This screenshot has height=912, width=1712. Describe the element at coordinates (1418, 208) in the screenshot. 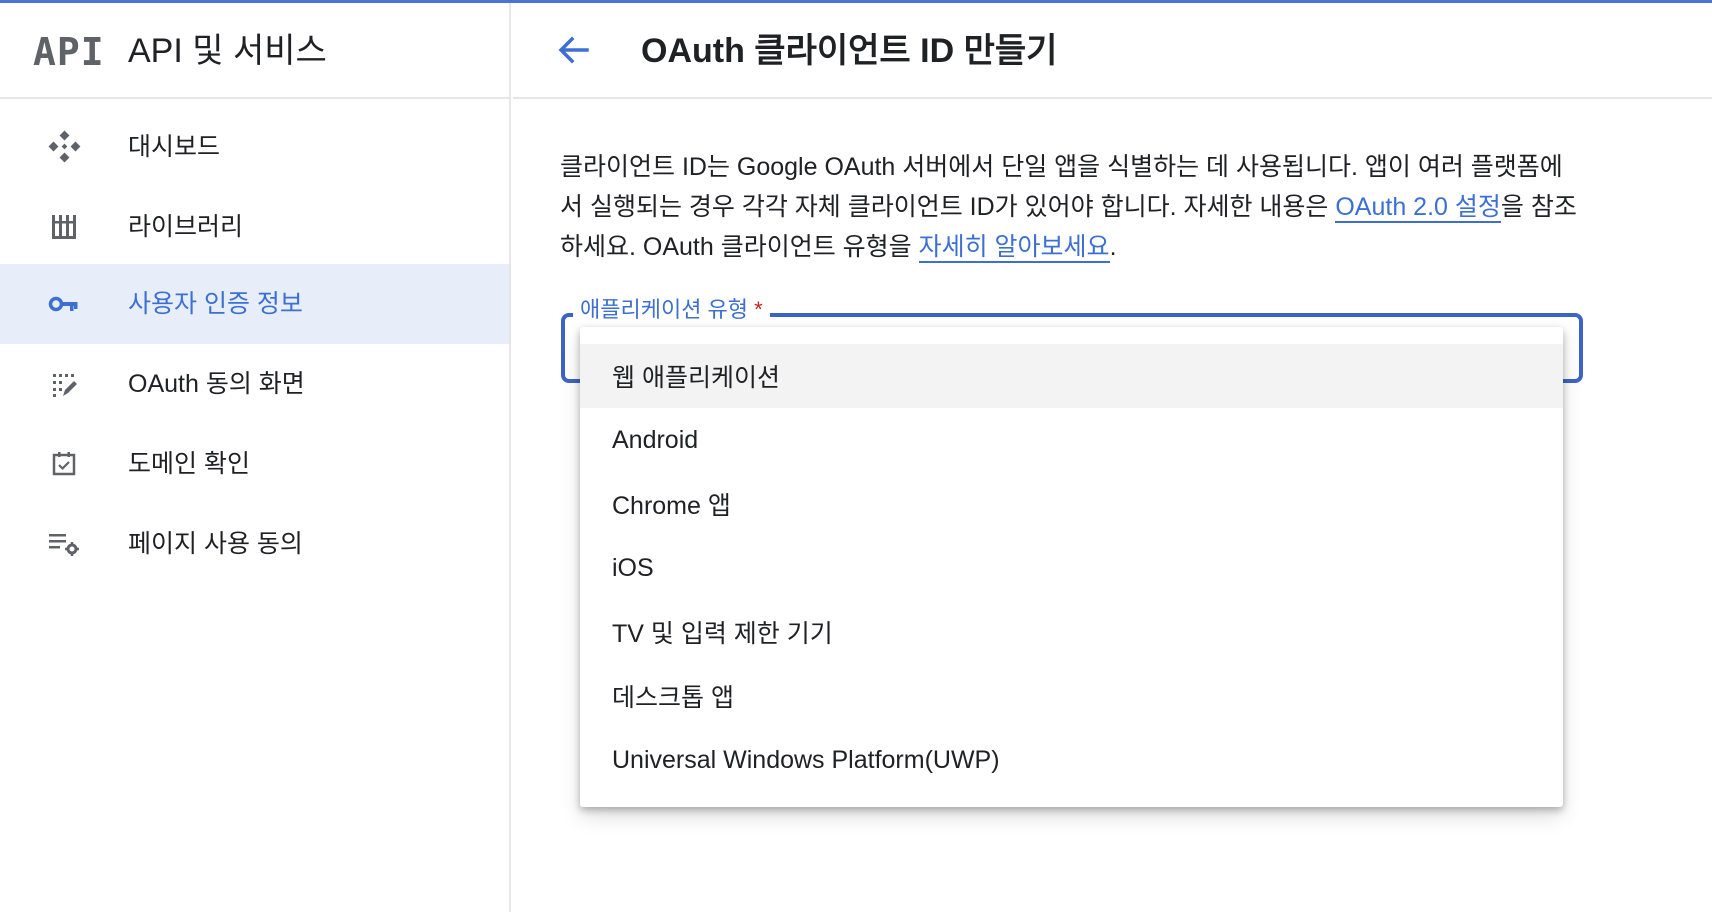

I see `oauth-settings-link: OAuth 2.0 설정` at that location.